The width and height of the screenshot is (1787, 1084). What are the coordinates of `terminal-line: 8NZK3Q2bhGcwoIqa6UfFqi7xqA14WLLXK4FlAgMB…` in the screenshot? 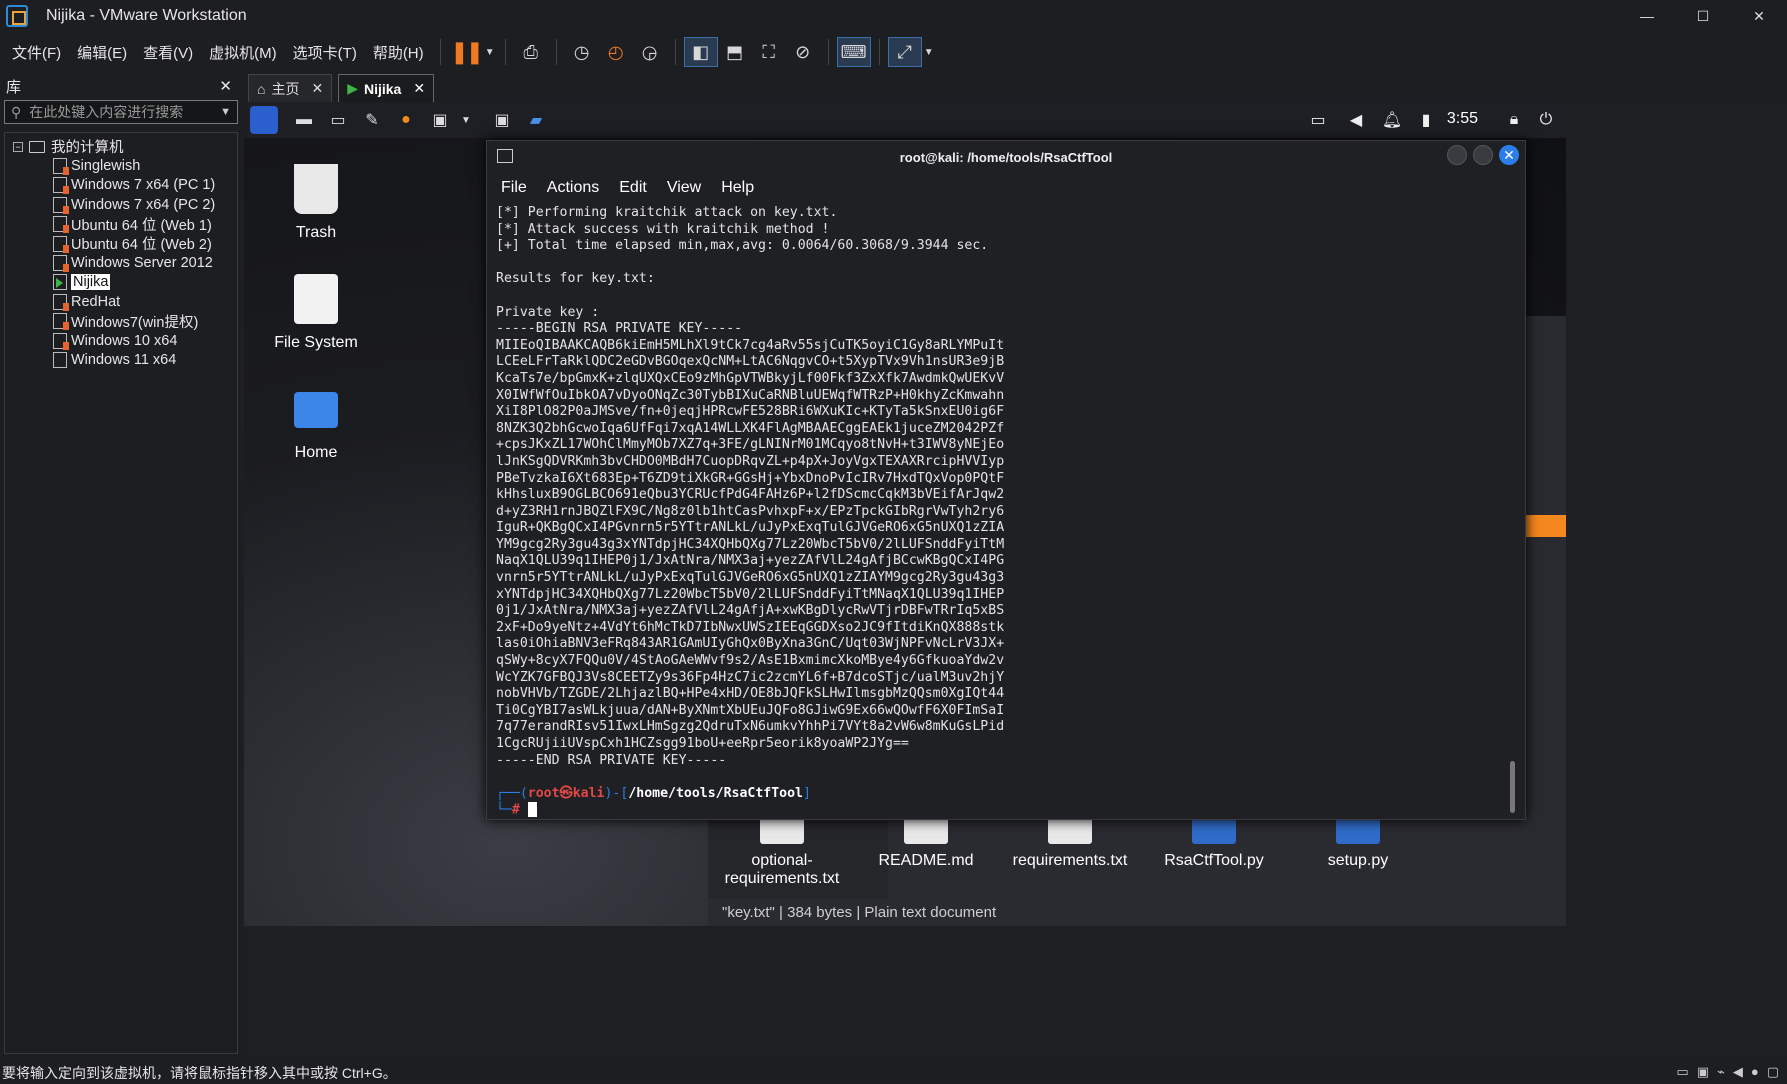 It's located at (750, 428).